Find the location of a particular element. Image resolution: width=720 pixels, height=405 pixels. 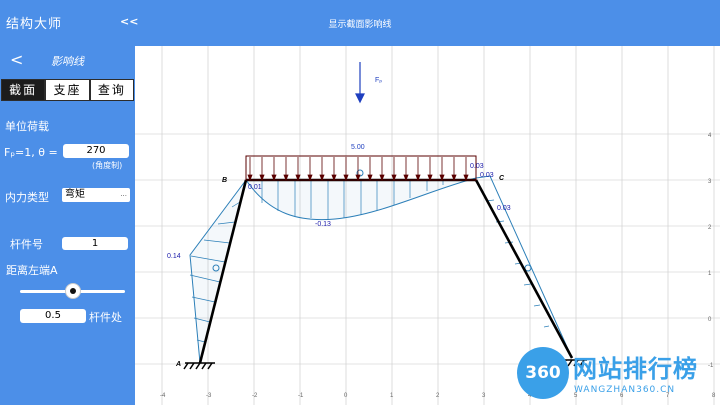

watermark: 360 网站排行榜 WANGZHAN360.CN is located at coordinates (617, 375).